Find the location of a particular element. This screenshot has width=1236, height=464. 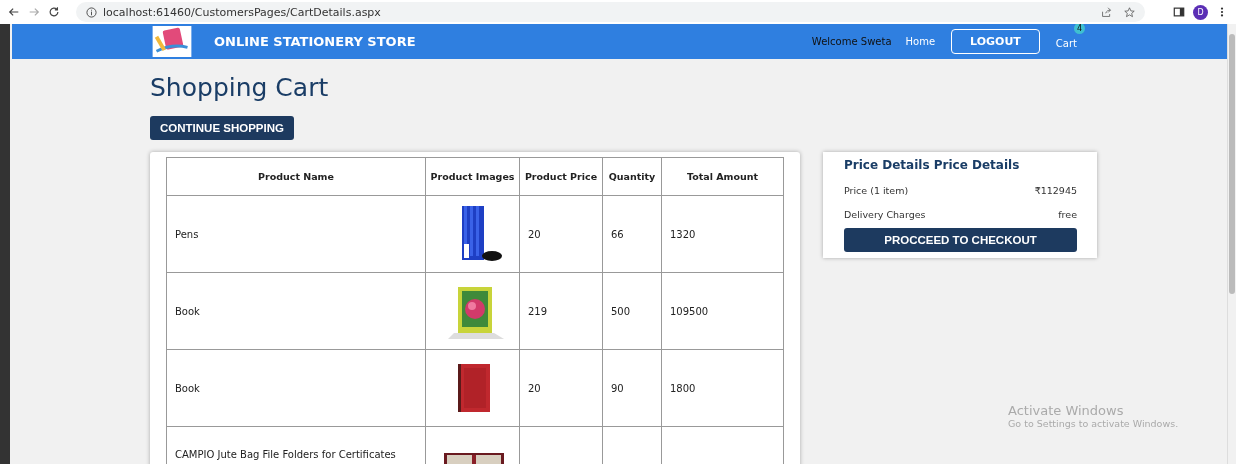

table-cell: 219 is located at coordinates (538, 311).